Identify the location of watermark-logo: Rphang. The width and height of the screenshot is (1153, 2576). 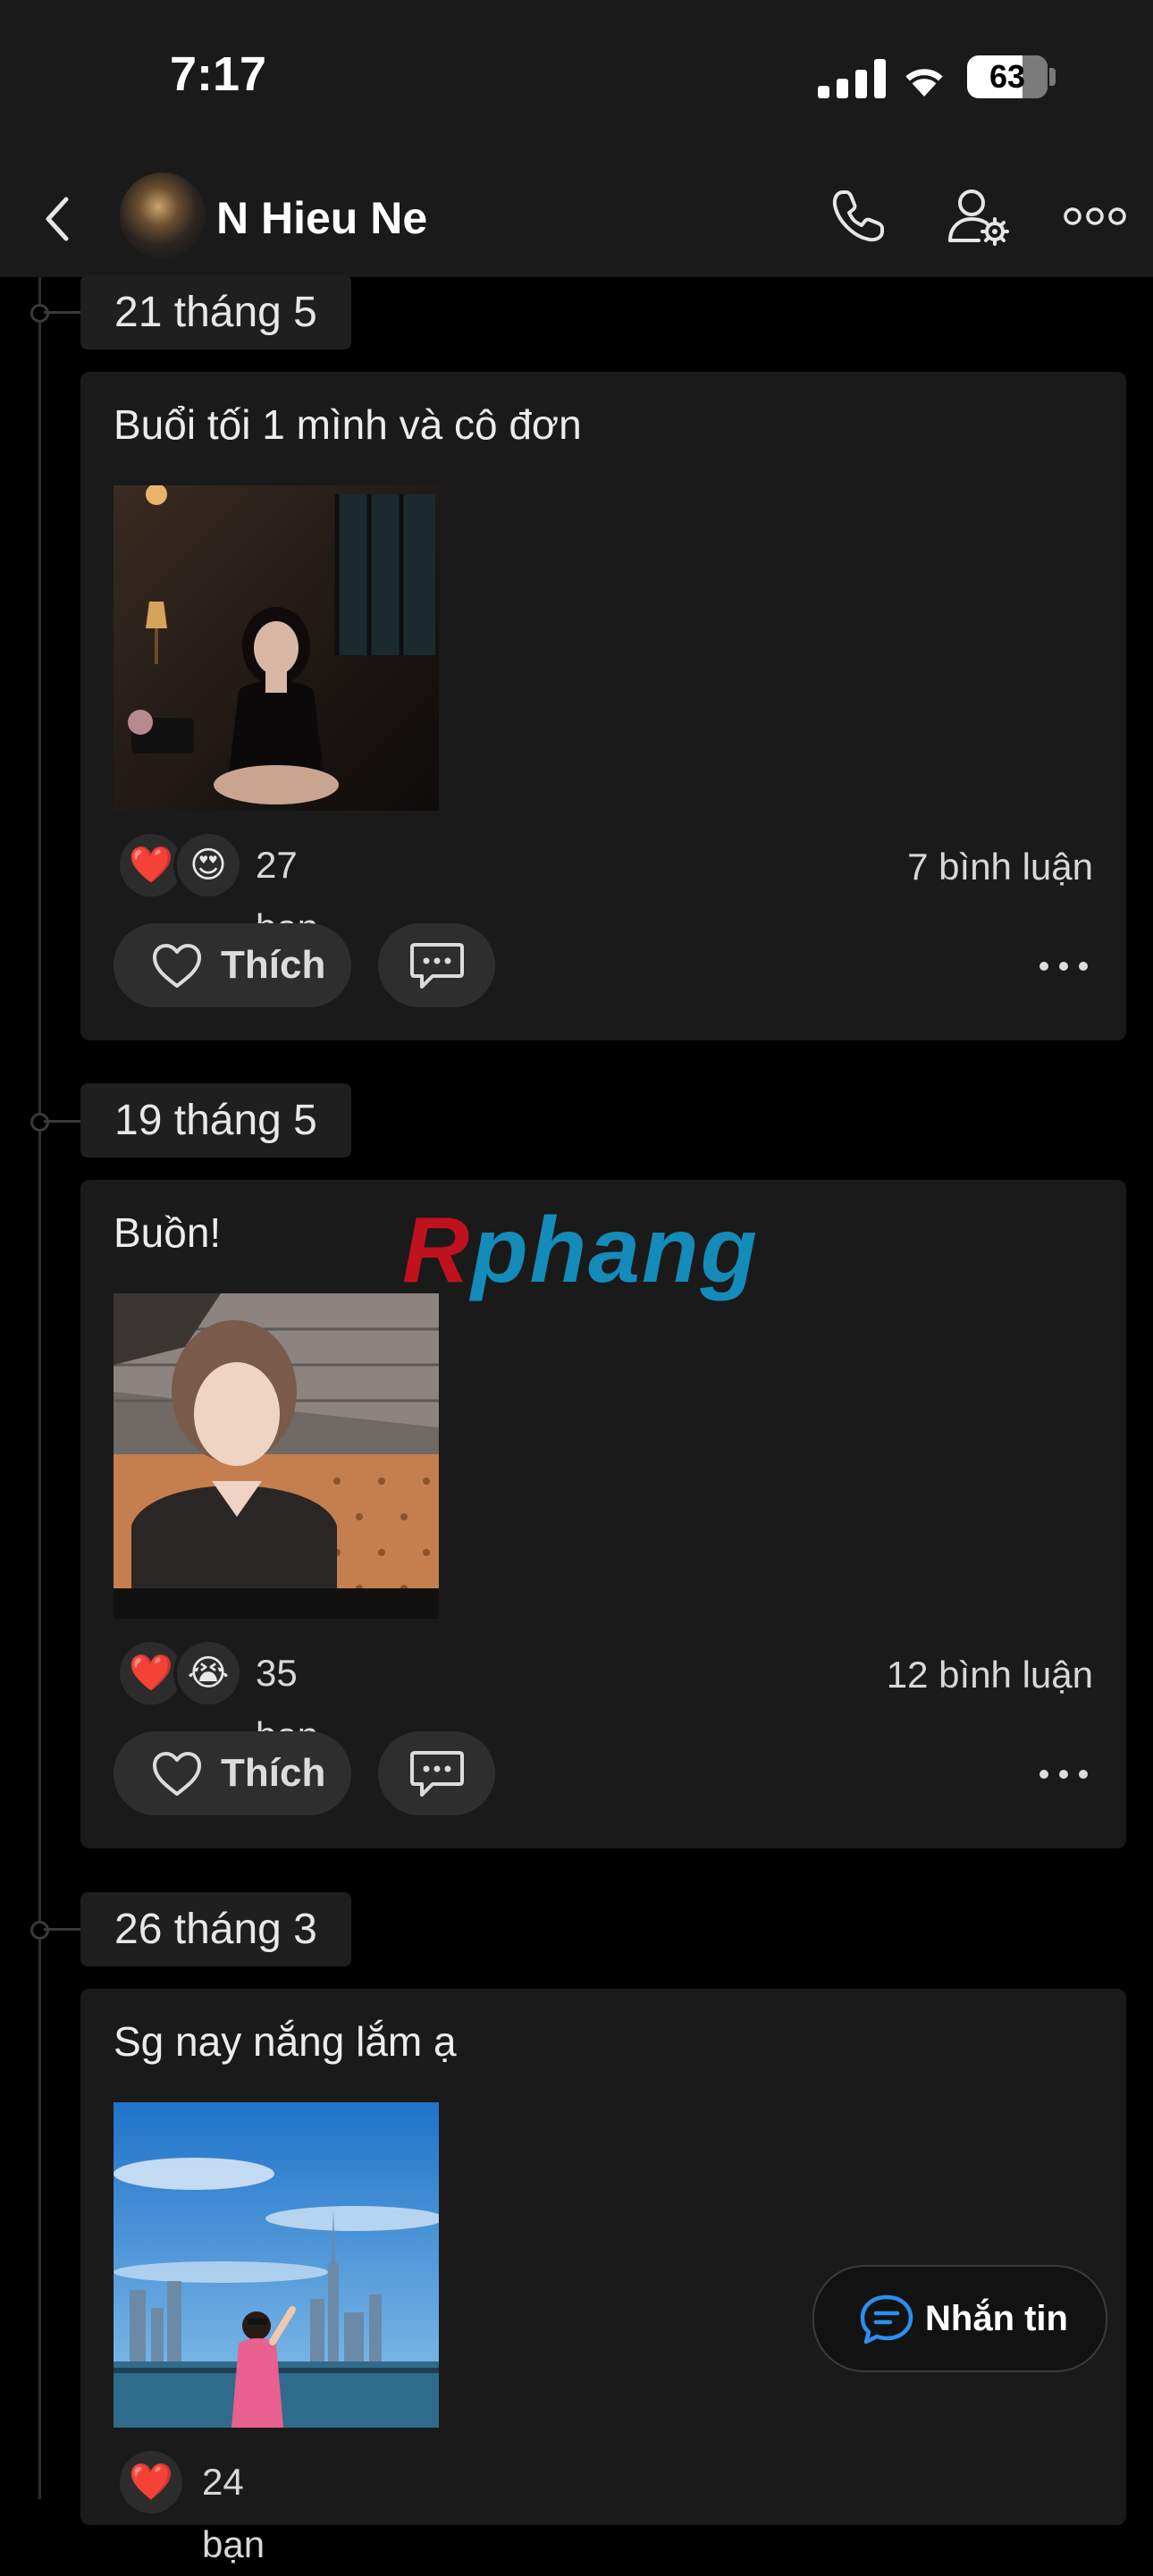
(581, 1251).